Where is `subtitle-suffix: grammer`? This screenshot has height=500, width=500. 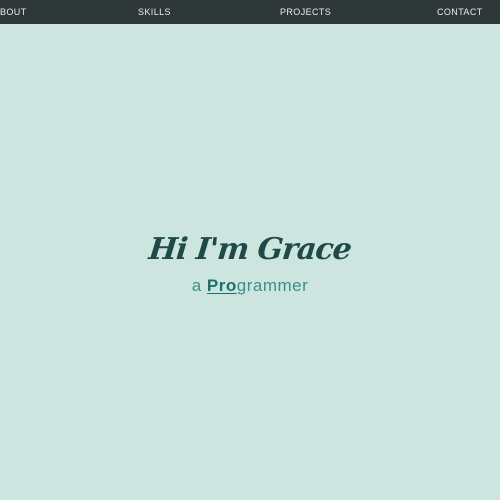
subtitle-suffix: grammer is located at coordinates (272, 285).